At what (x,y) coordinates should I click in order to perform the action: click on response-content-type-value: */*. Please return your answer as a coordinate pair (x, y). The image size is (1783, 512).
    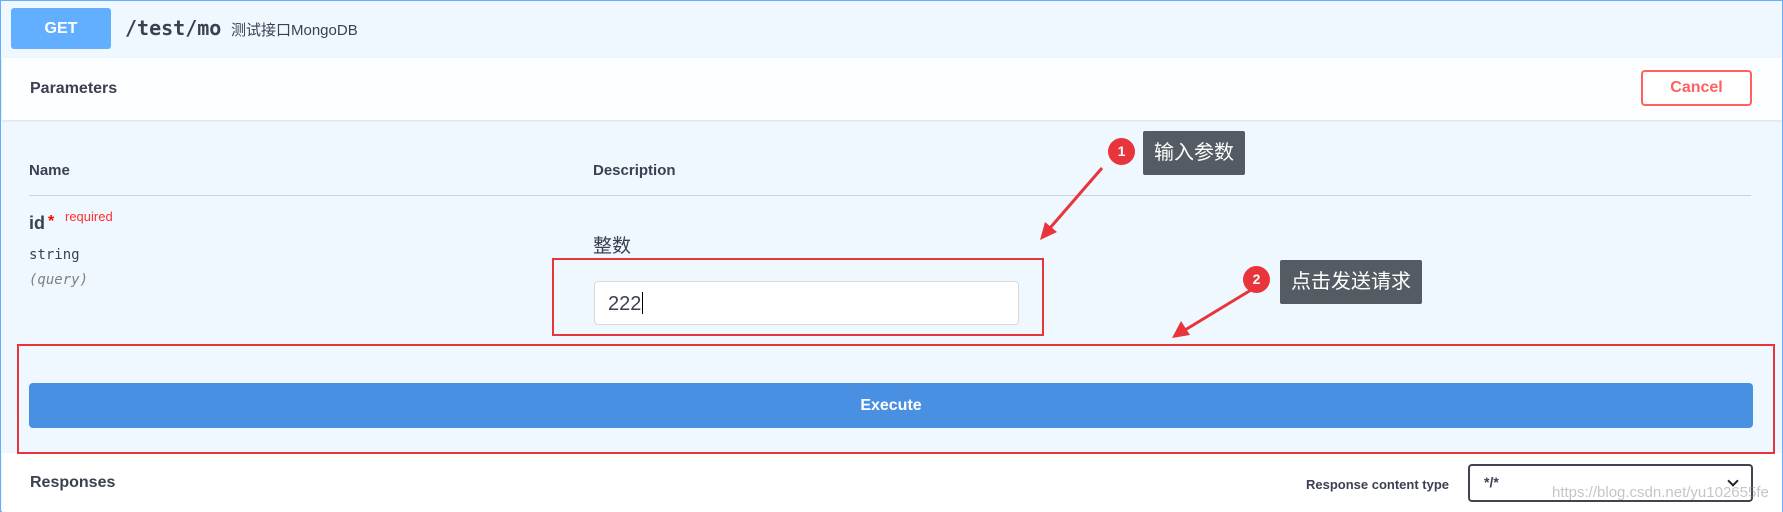
    Looking at the image, I should click on (1491, 482).